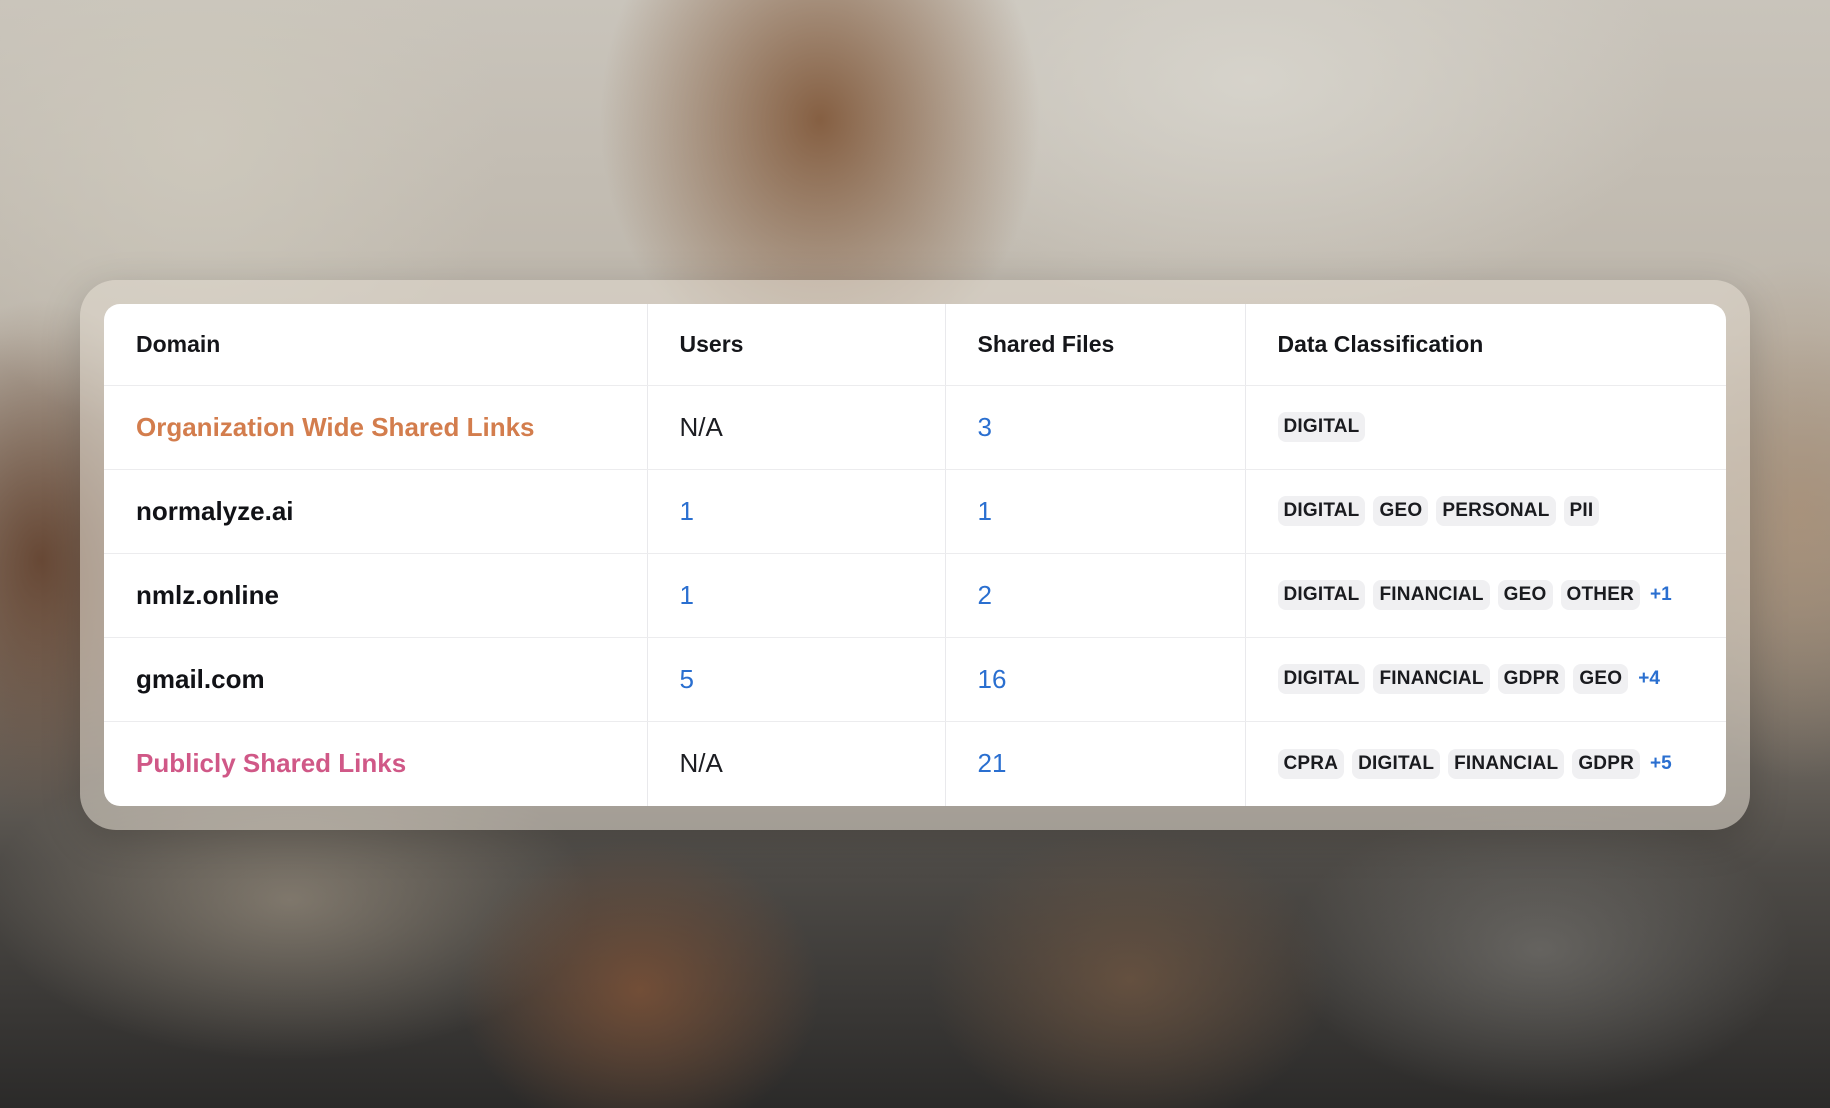  What do you see at coordinates (335, 427) in the screenshot?
I see `domain-link: Organization Wide Shared Links` at bounding box center [335, 427].